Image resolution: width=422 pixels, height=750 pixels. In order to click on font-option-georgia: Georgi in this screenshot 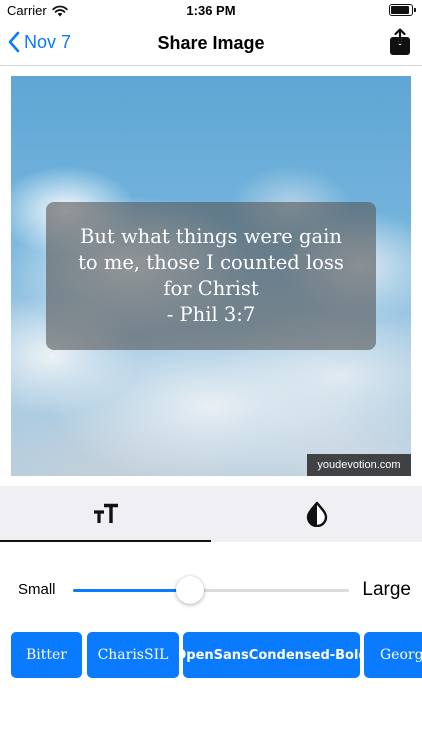, I will do `click(393, 655)`.